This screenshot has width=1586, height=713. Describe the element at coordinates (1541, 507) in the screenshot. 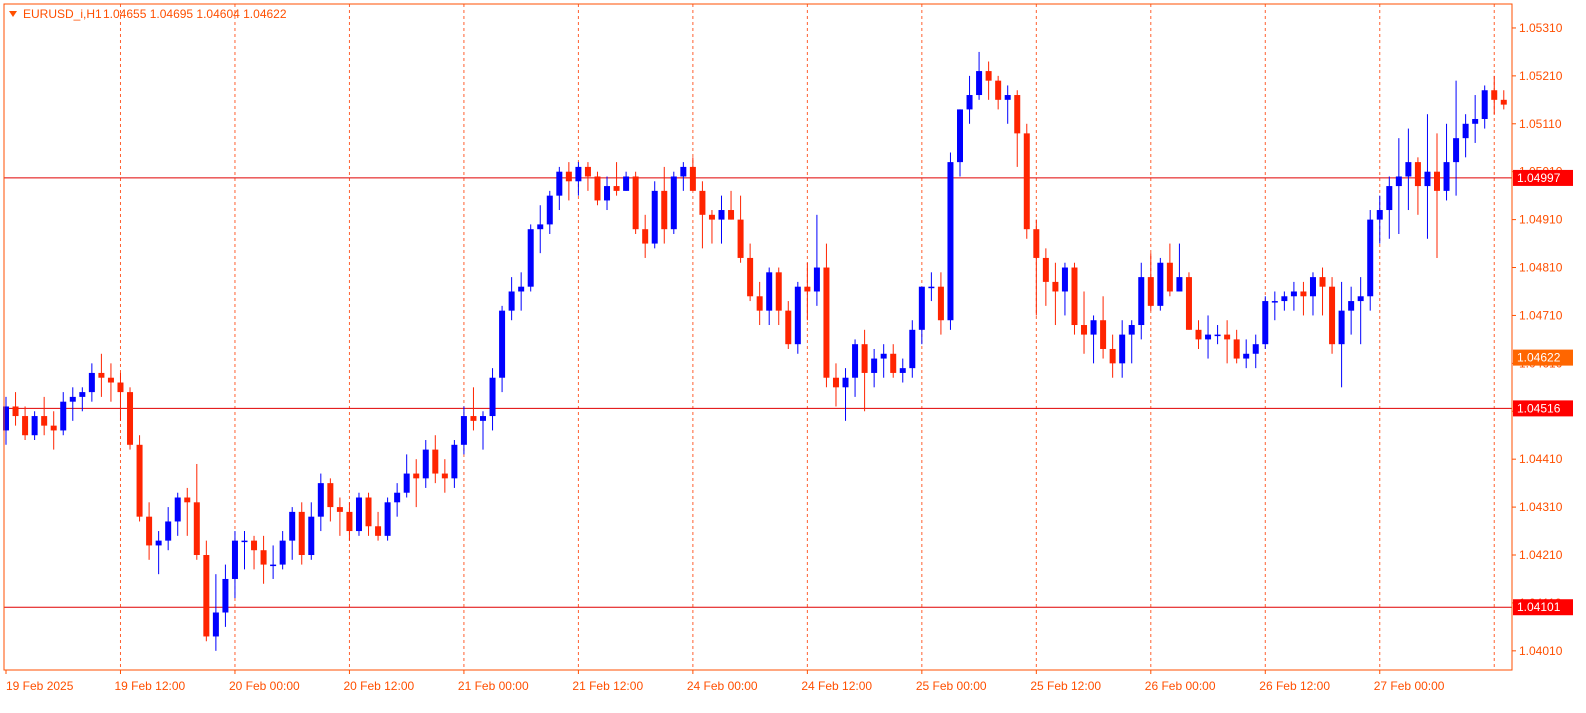

I see `y-tick-label: 1.04310` at that location.